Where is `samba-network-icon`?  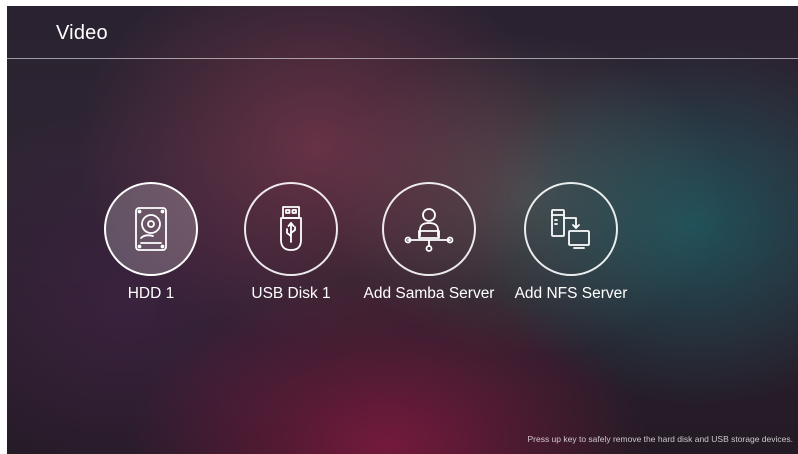 samba-network-icon is located at coordinates (429, 230).